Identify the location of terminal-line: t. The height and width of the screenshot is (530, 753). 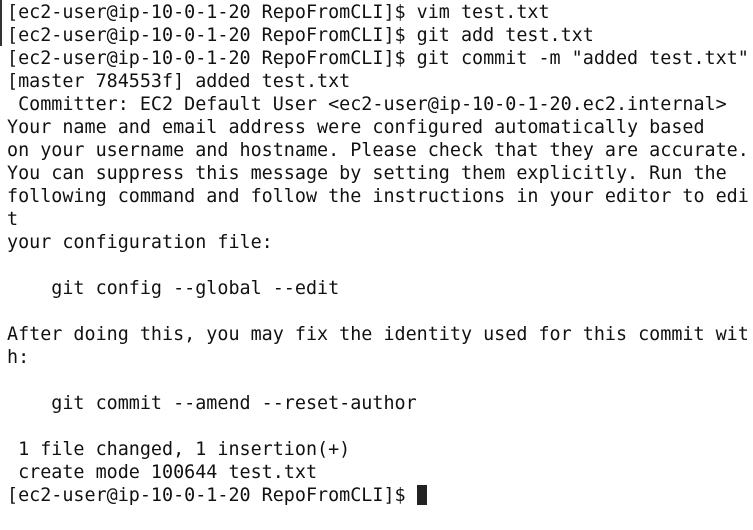
(13, 219).